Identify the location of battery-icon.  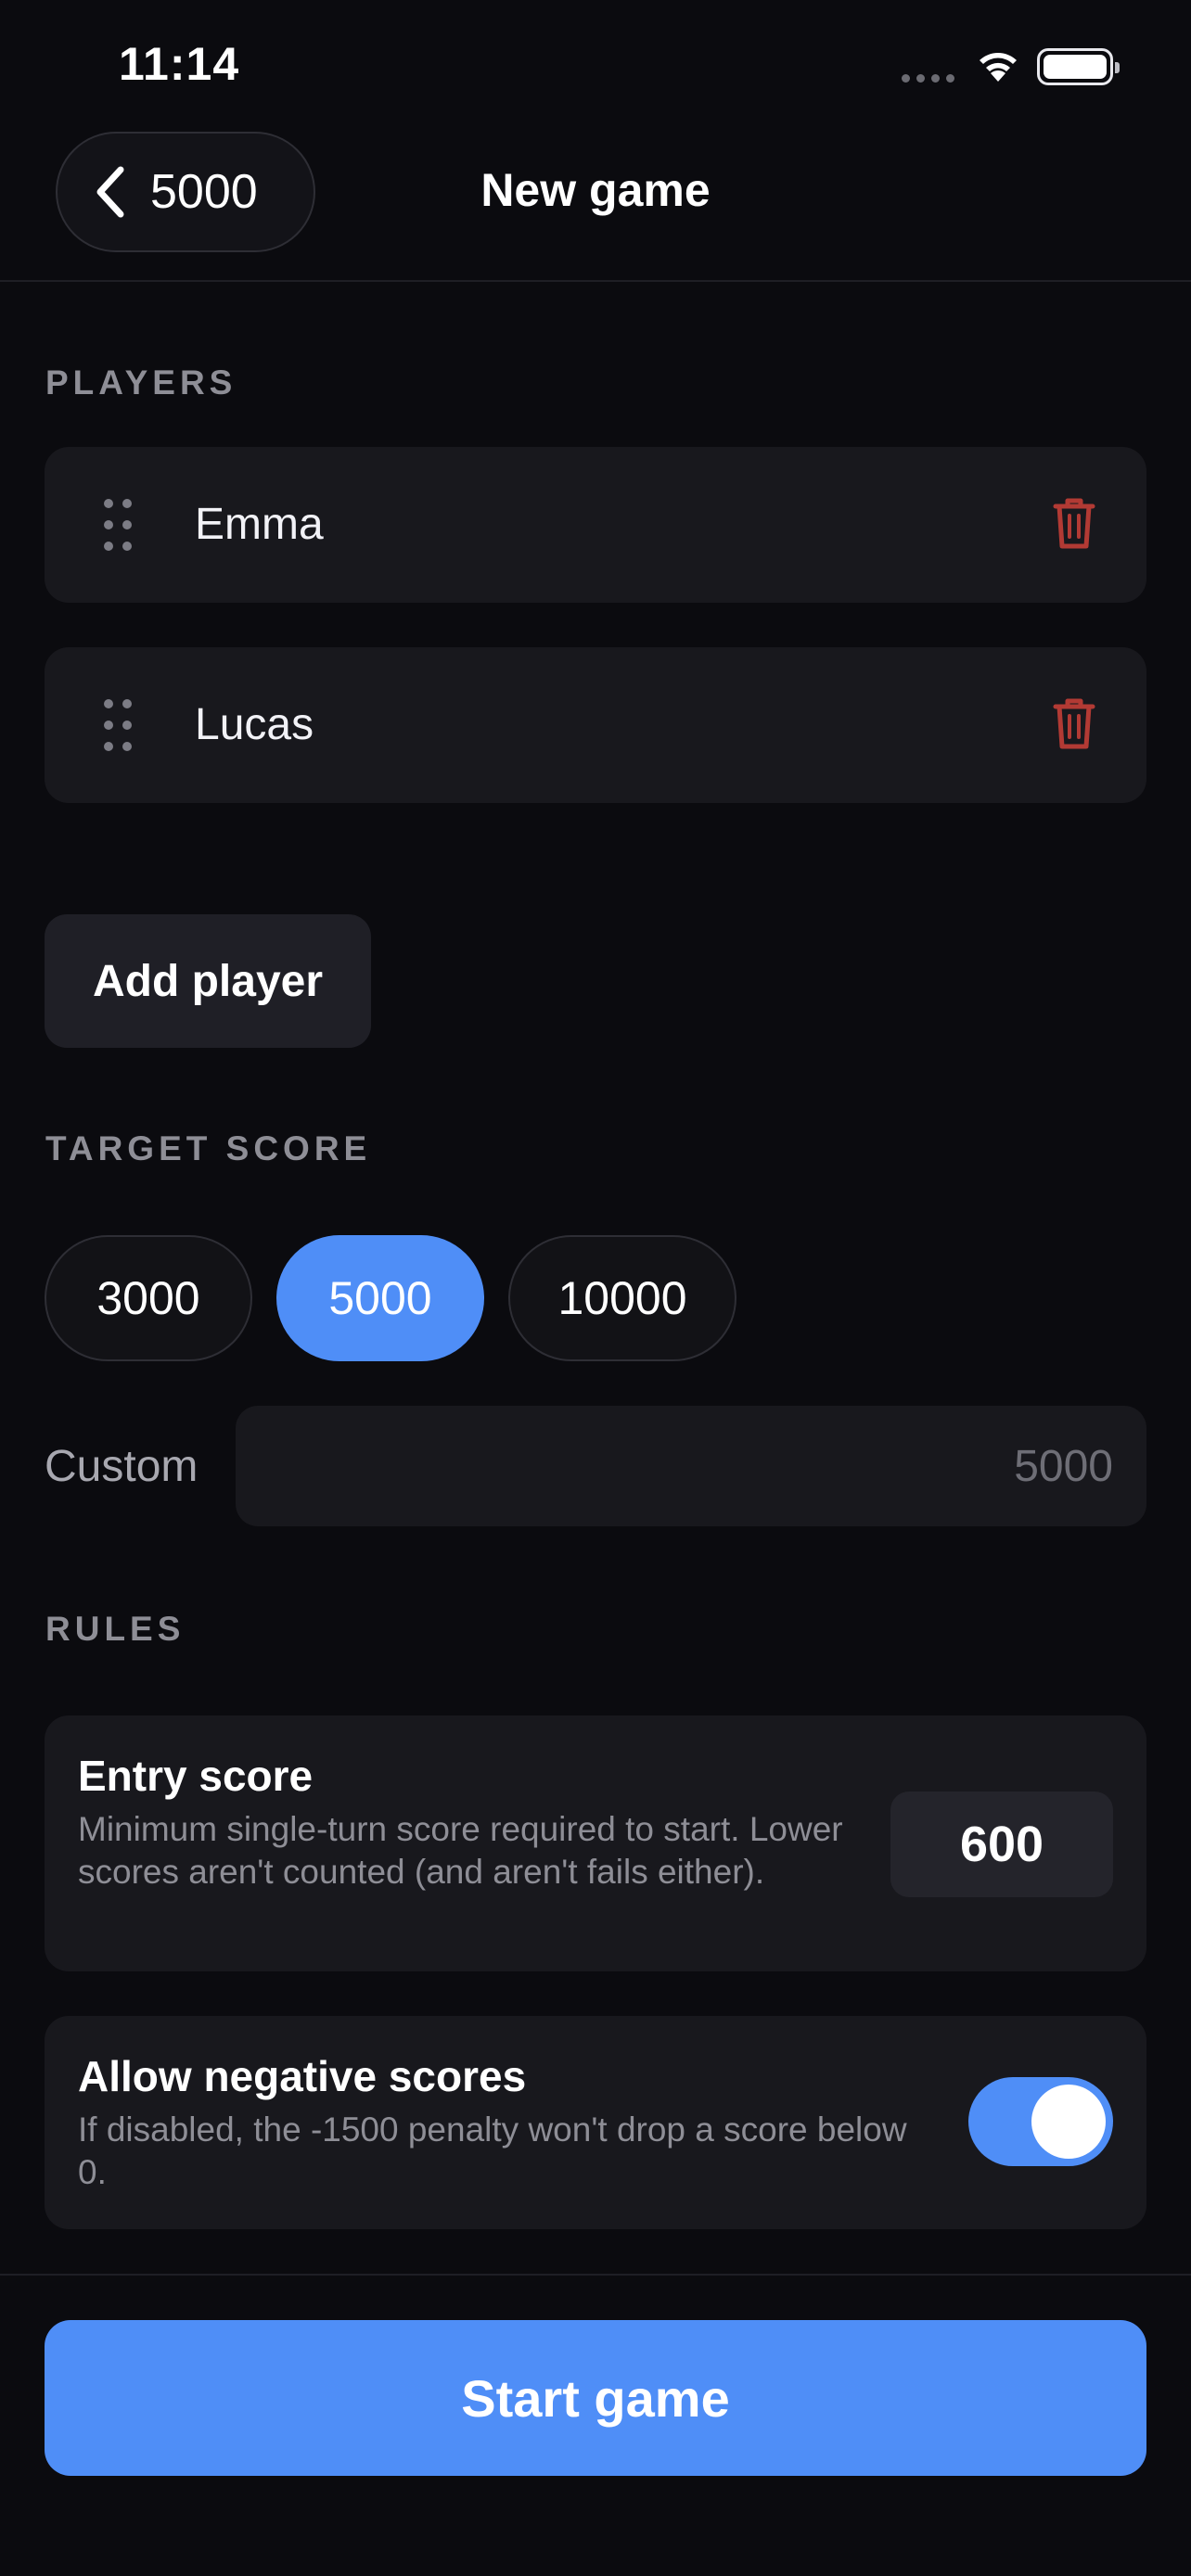
(1078, 66).